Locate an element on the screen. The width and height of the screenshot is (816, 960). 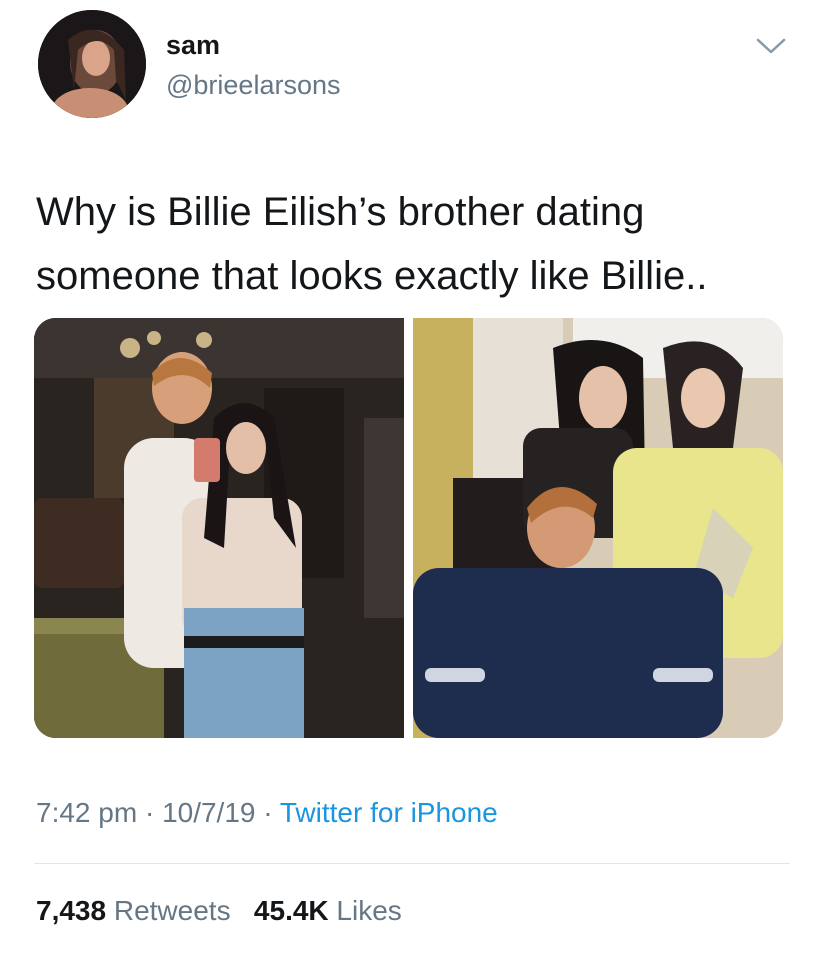
likes-label: Likes is located at coordinates (369, 910).